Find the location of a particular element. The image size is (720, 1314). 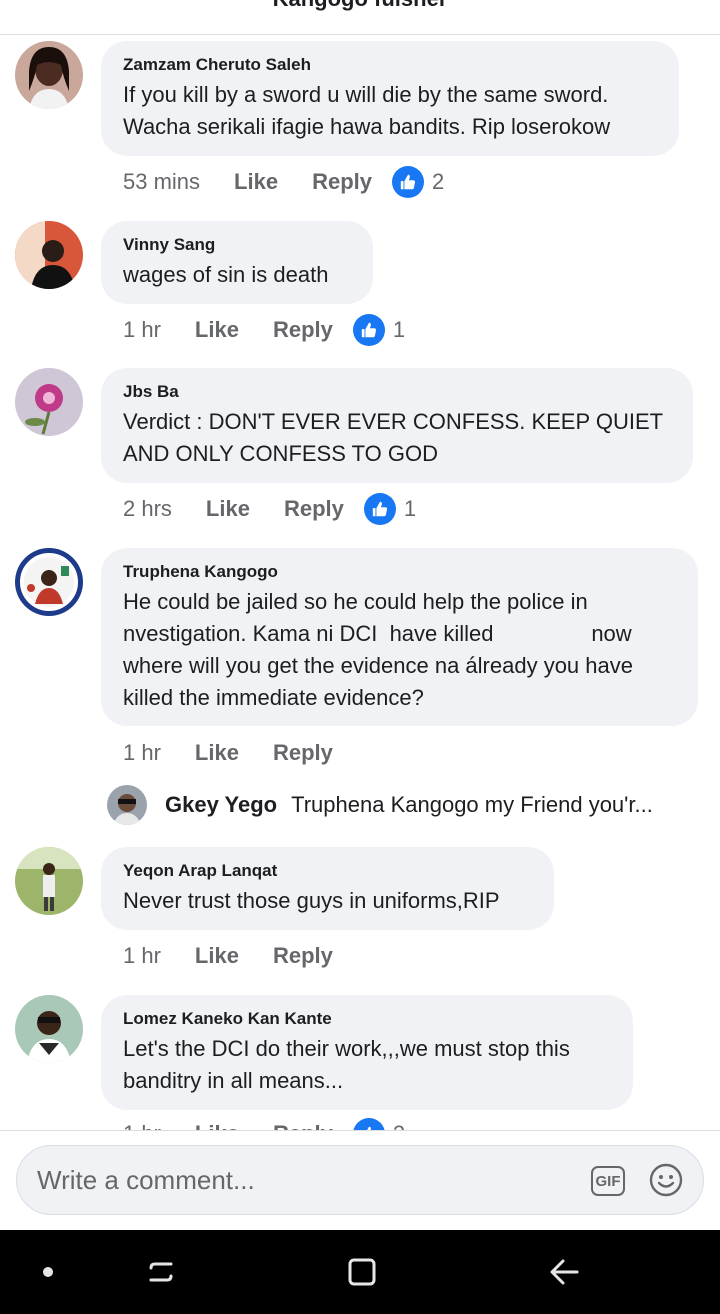

emoji-icon is located at coordinates (666, 1180).